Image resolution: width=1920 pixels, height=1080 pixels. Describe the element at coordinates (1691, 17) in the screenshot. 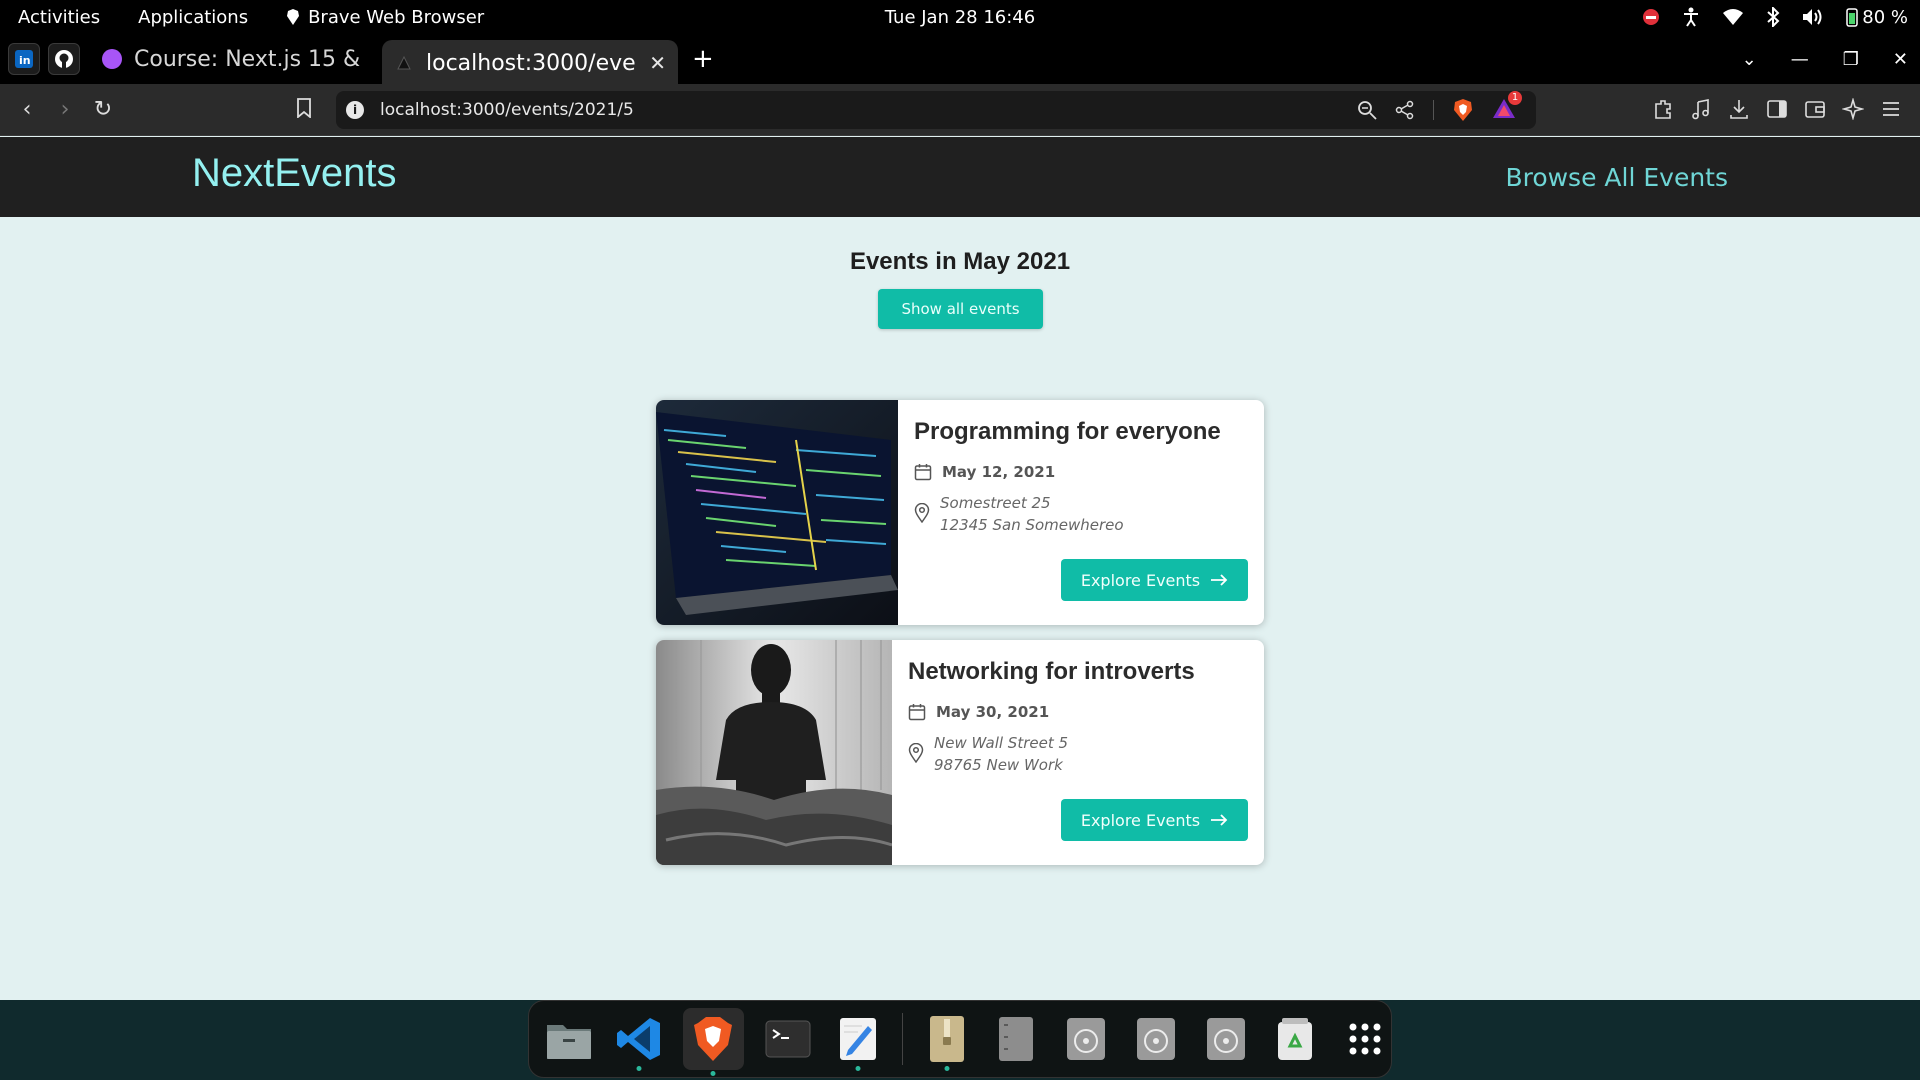

I see `accessibility-icon` at that location.